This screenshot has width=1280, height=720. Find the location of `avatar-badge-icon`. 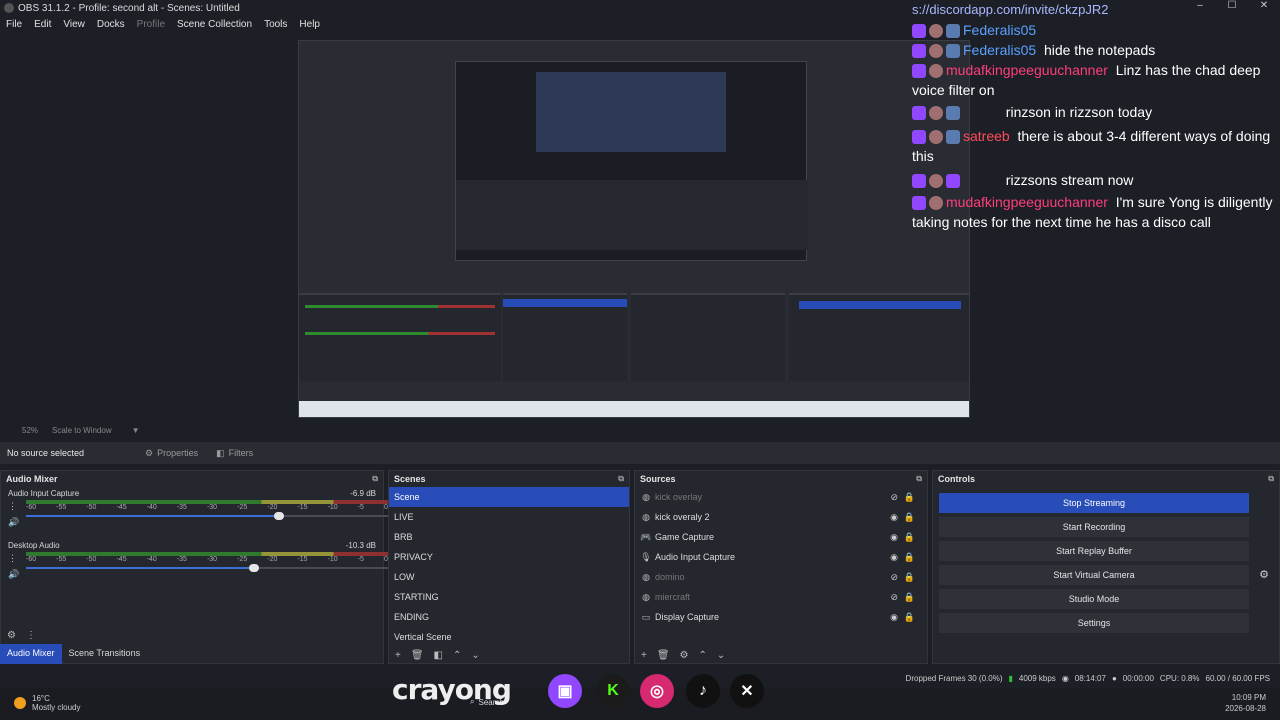

avatar-badge-icon is located at coordinates (936, 203).